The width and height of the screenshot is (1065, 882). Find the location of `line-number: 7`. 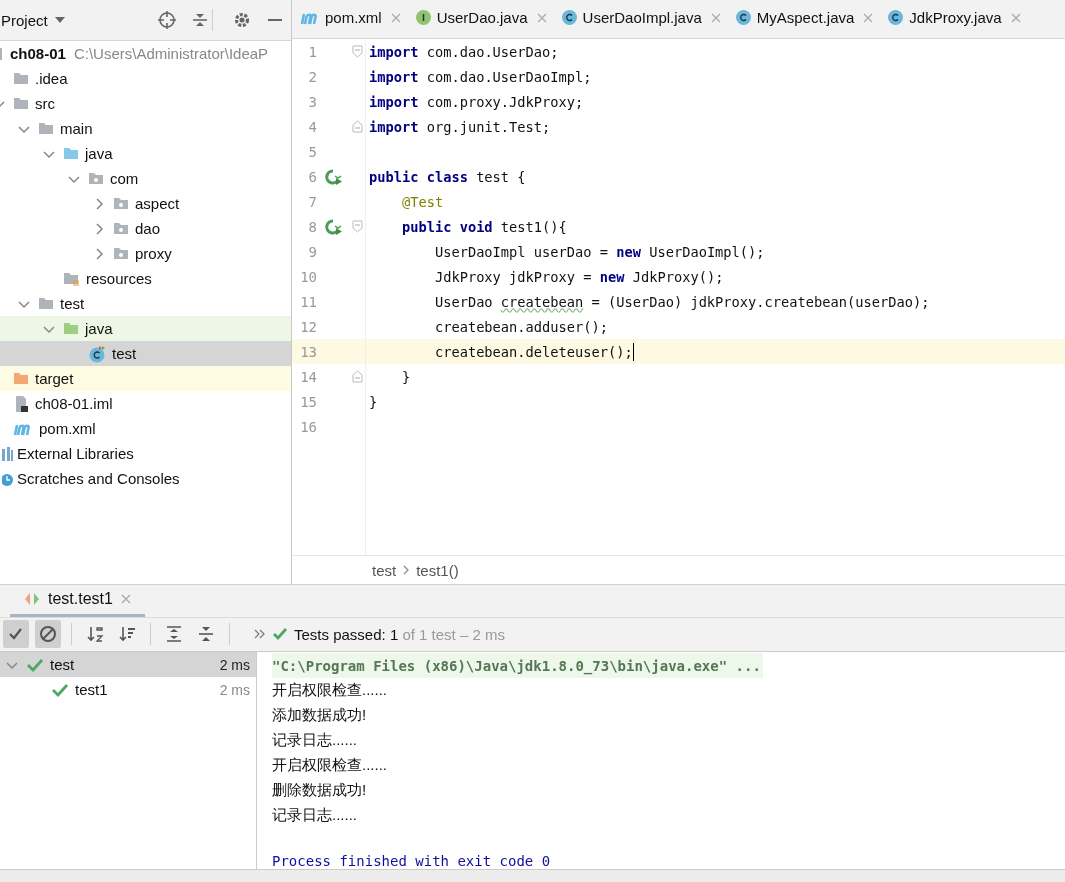

line-number: 7 is located at coordinates (312, 201).